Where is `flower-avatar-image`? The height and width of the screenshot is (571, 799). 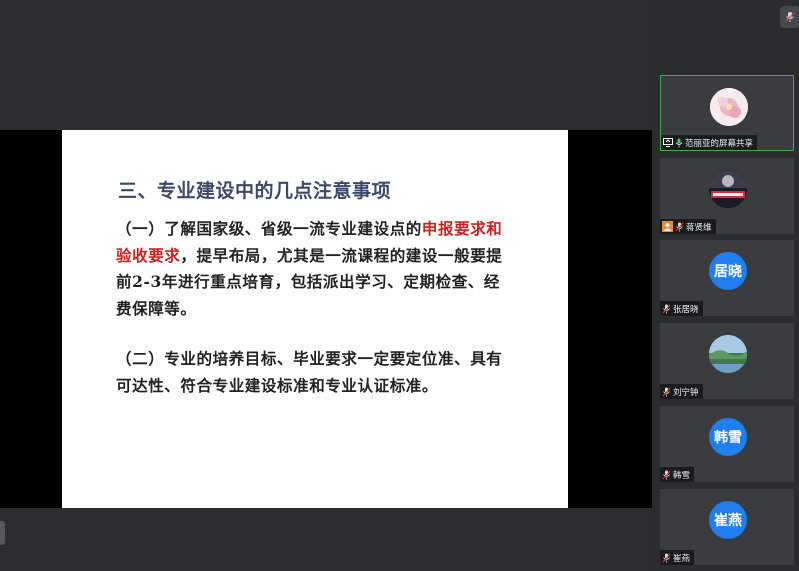 flower-avatar-image is located at coordinates (729, 107).